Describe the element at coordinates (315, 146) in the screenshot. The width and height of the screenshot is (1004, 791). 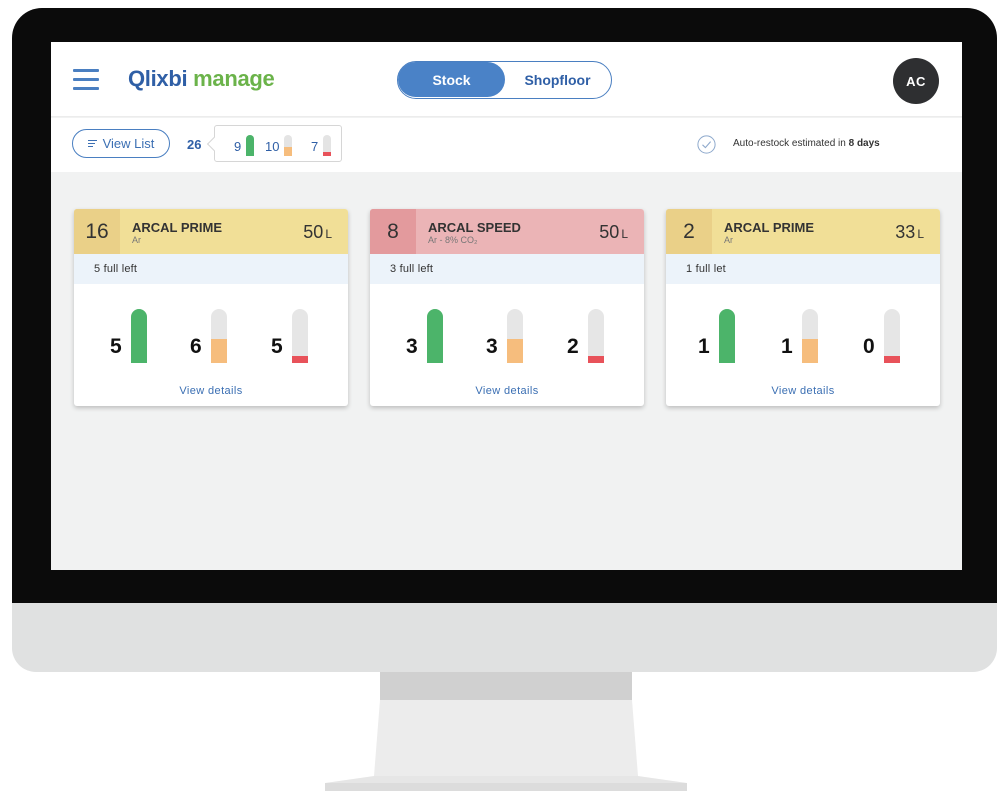
I see `summary-count: 7` at that location.